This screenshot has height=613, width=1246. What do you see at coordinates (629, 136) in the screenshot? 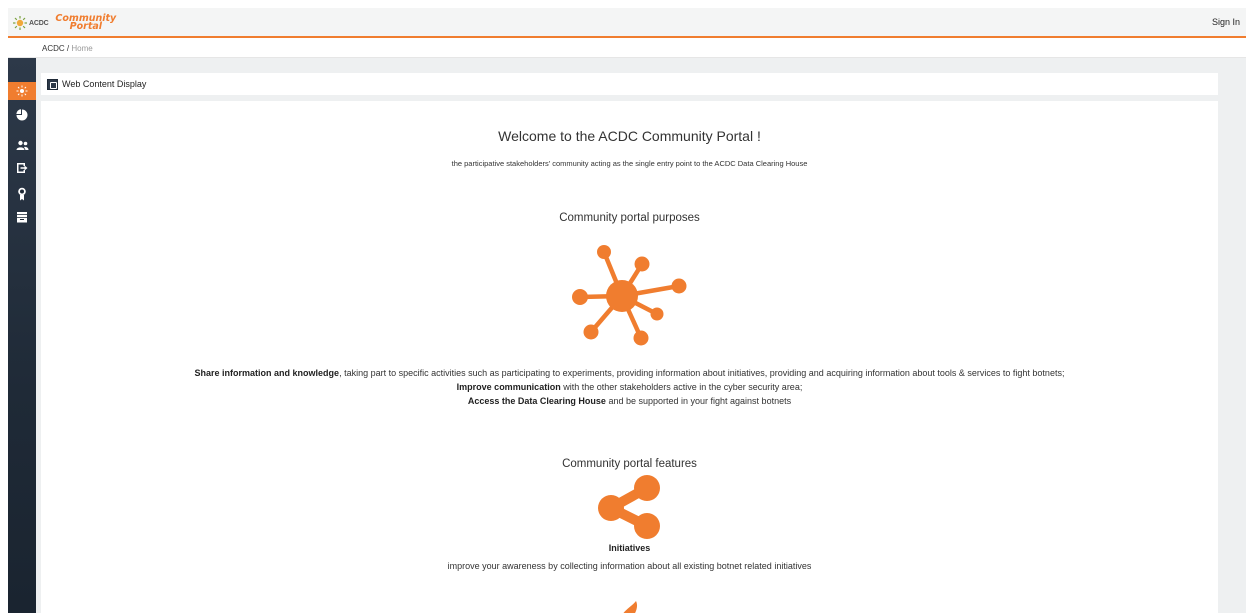
I see `welcome-title: Welcome to the ACDC Community Portal !` at bounding box center [629, 136].